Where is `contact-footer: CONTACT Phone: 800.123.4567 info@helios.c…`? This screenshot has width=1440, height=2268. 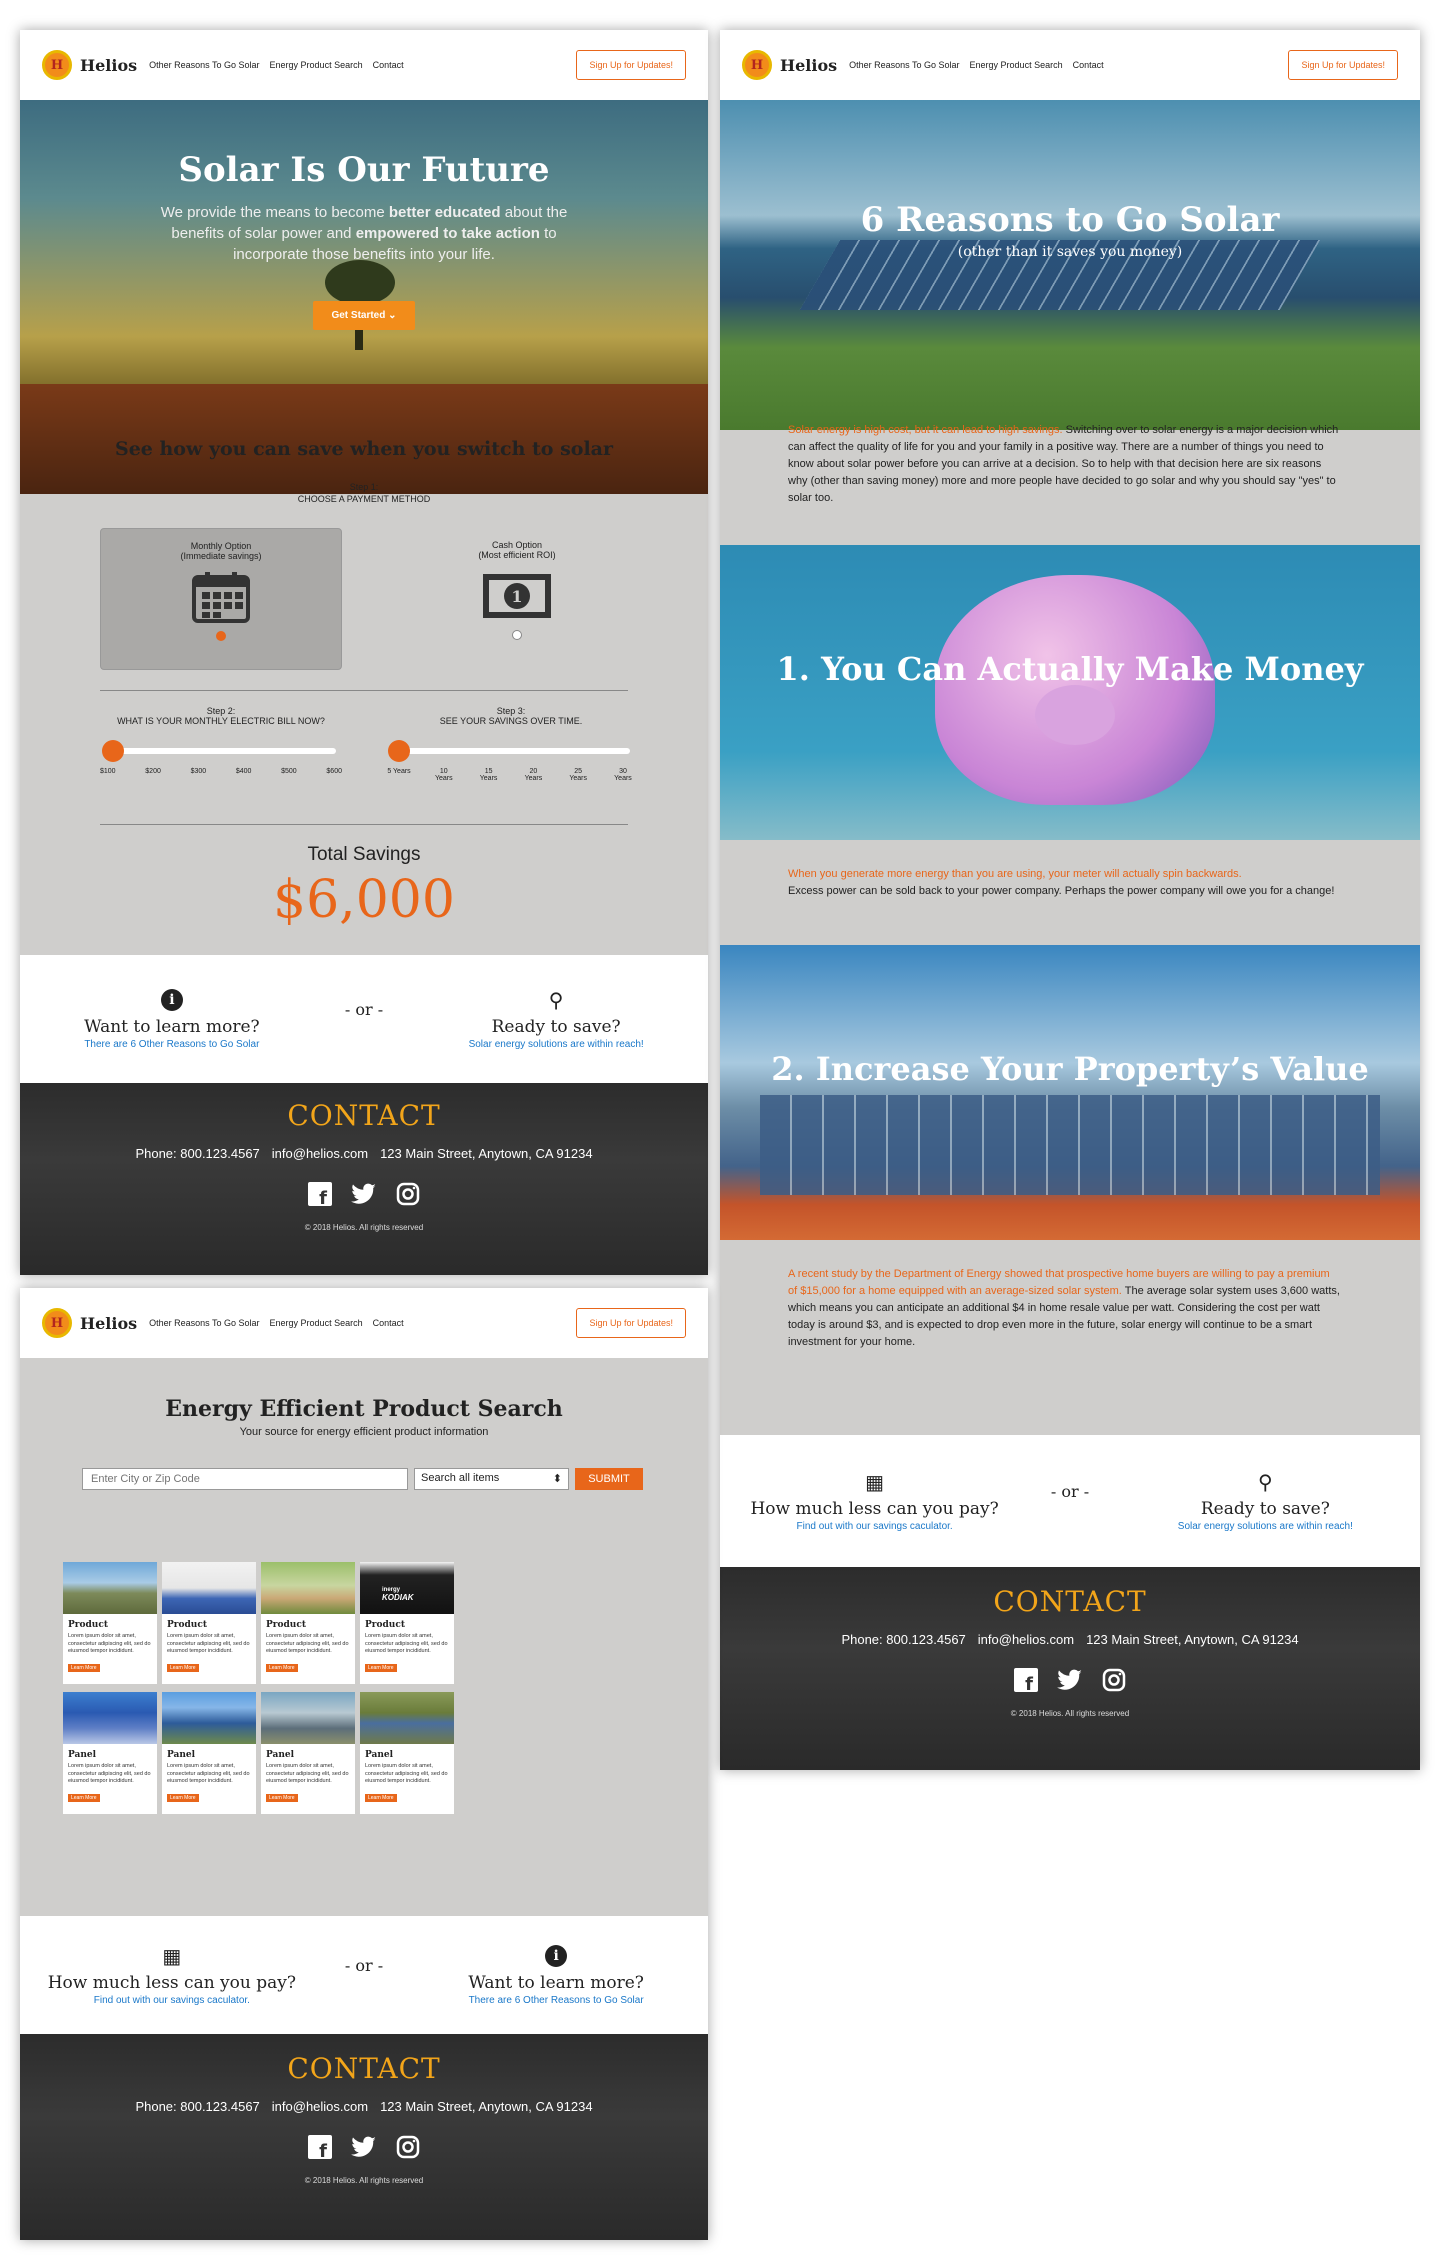 contact-footer: CONTACT Phone: 800.123.4567 info@helios.c… is located at coordinates (1070, 1668).